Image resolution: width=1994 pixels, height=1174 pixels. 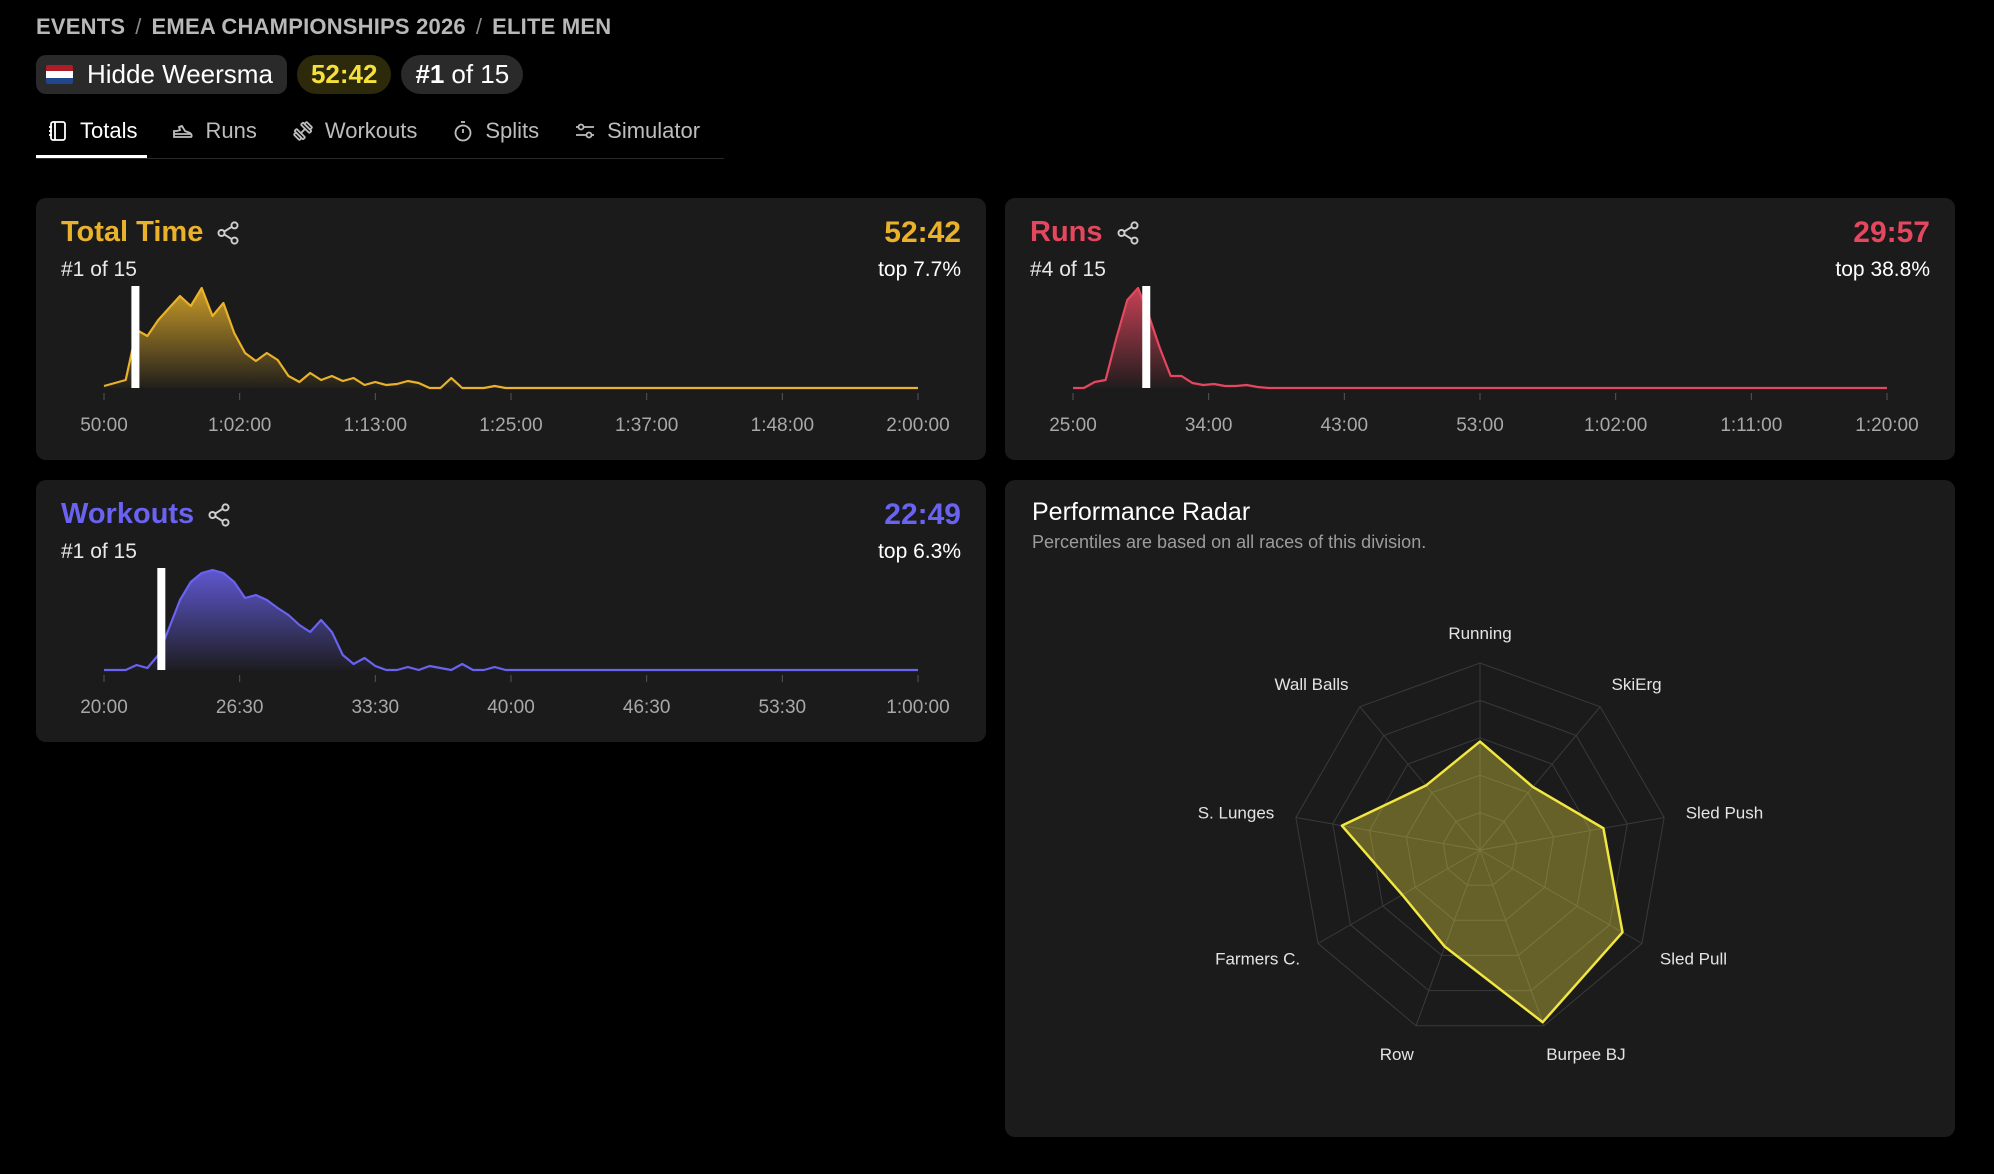 I want to click on breadcrumb: EVENTS / EMEA CHAMPIONSHIPS 2026 / ELITE MEN, so click(x=323, y=27).